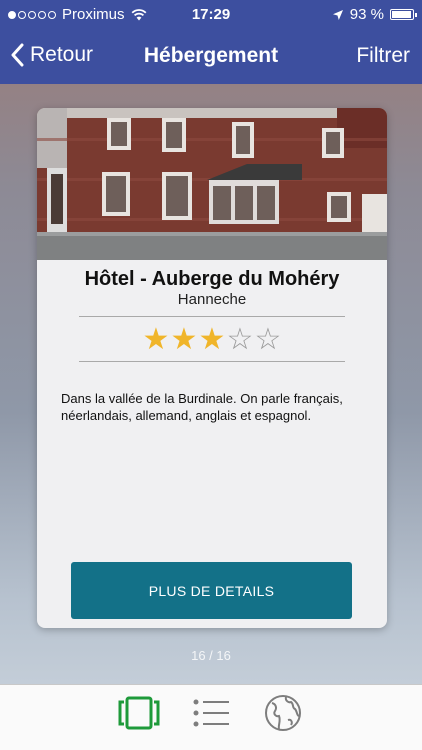 This screenshot has width=422, height=750. Describe the element at coordinates (212, 279) in the screenshot. I see `hotel-name: Hôtel - Auberge du Mohéry` at that location.